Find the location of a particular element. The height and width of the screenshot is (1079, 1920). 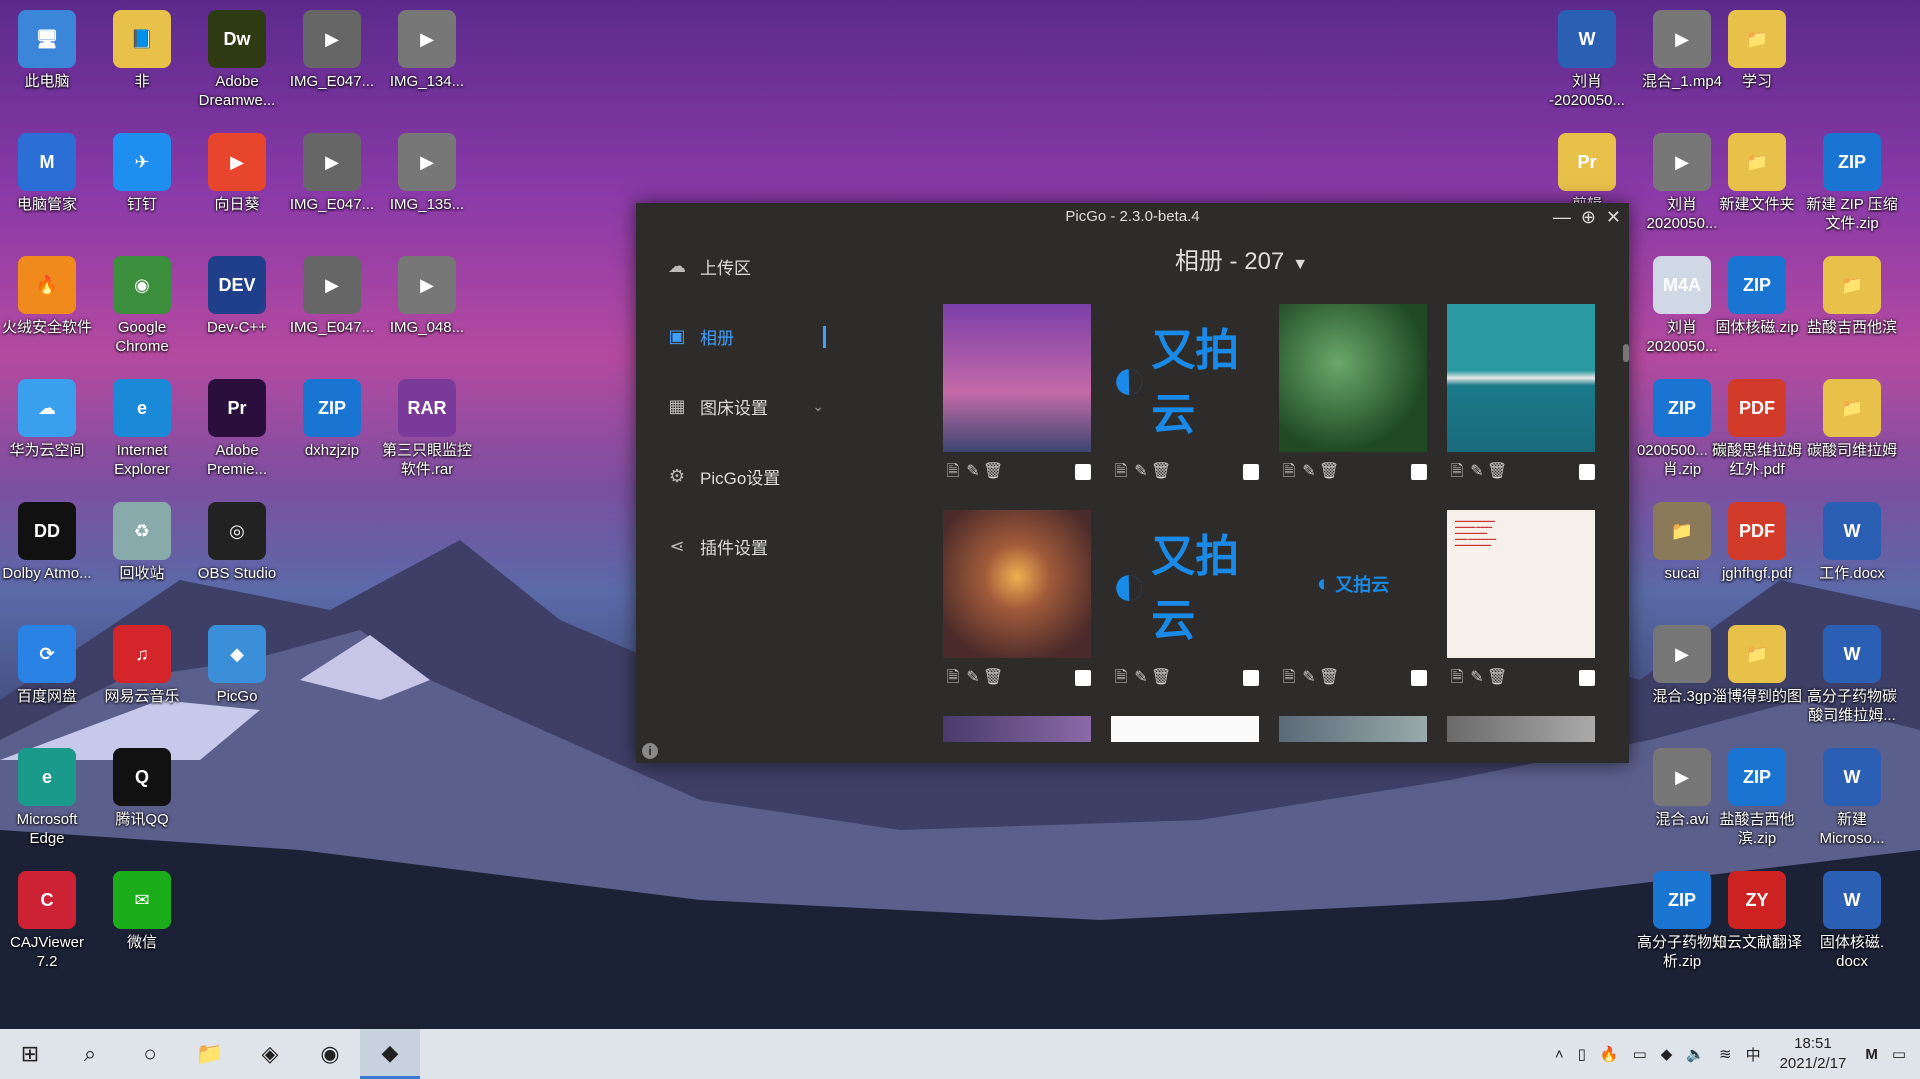

desktop-icon: ✉ 微信 is located at coordinates (142, 908).